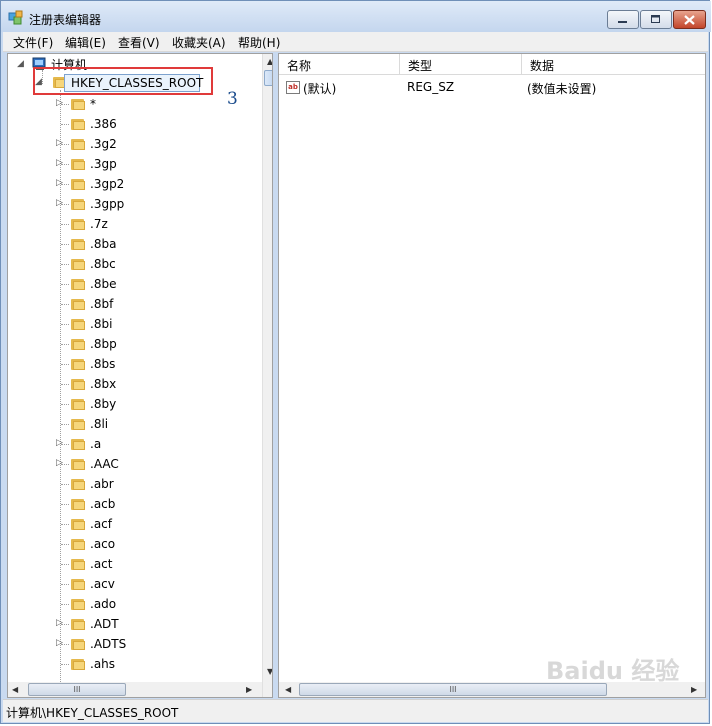 This screenshot has width=712, height=726. Describe the element at coordinates (99, 424) in the screenshot. I see `tree-key: .8li` at that location.